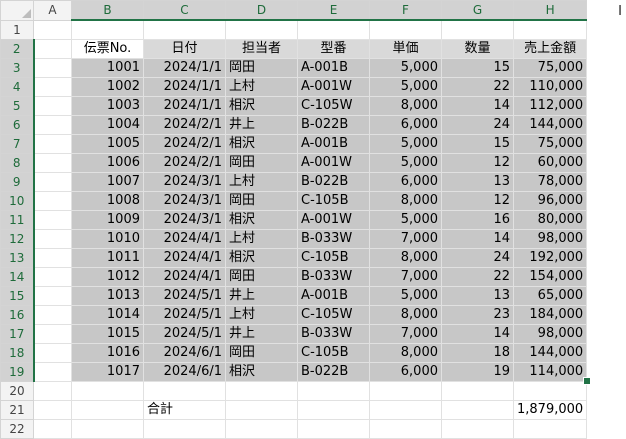 The image size is (626, 439). I want to click on cell-h11: 80,000, so click(550, 219).